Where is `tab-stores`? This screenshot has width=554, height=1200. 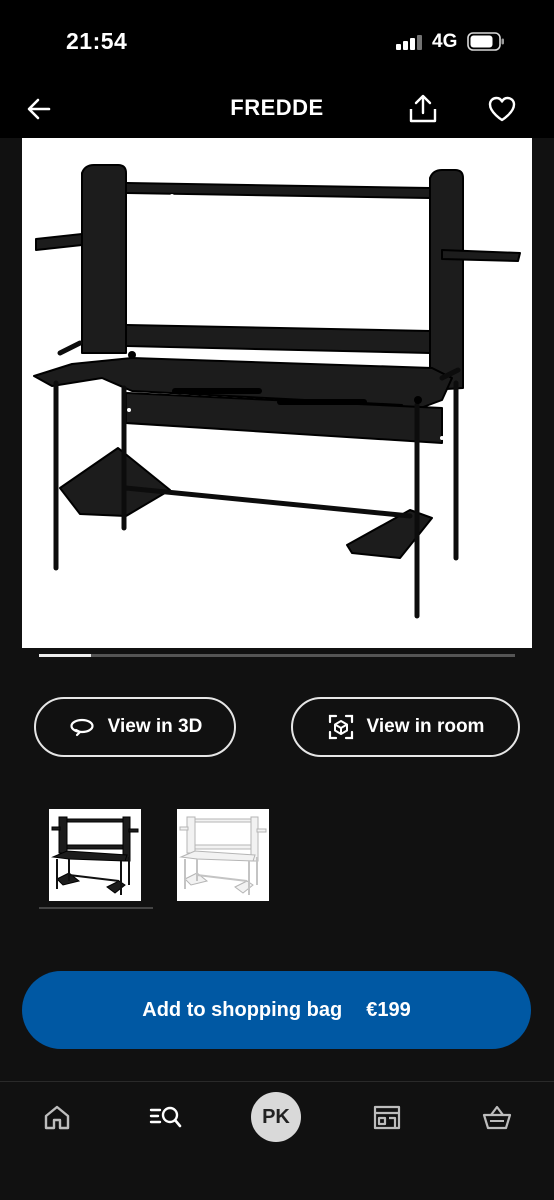
tab-stores is located at coordinates (387, 1117).